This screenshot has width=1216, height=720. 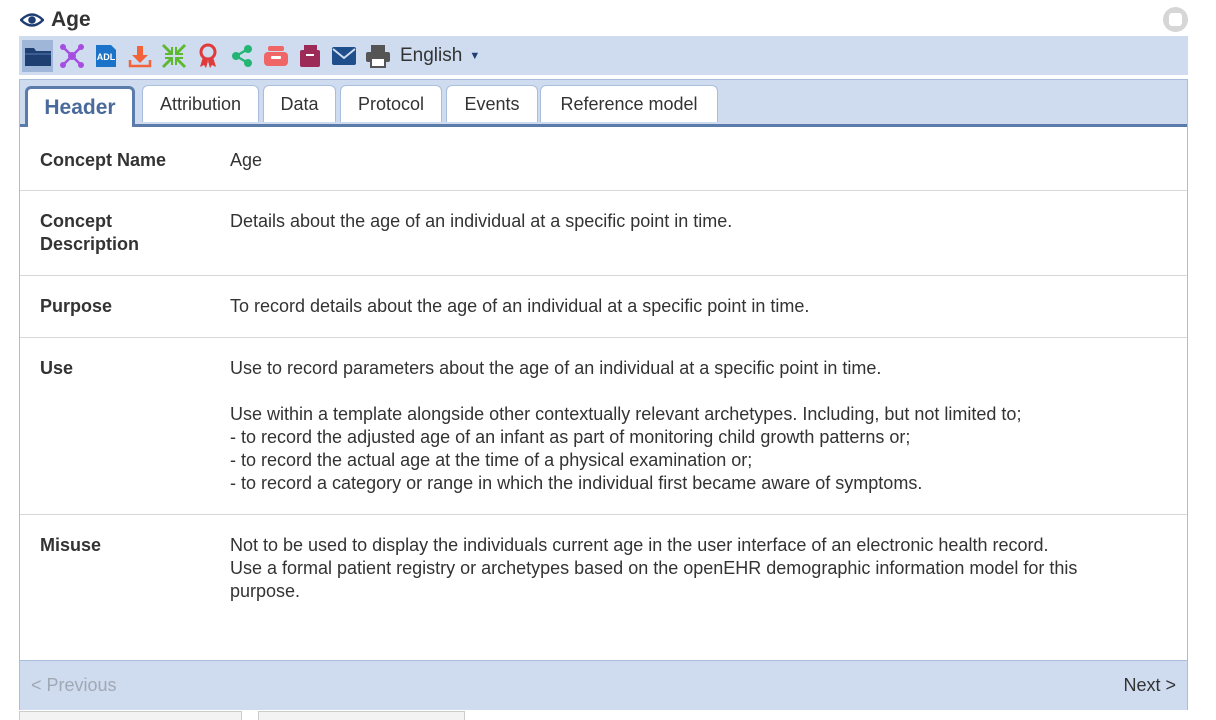 I want to click on download-icon, so click(x=139, y=56).